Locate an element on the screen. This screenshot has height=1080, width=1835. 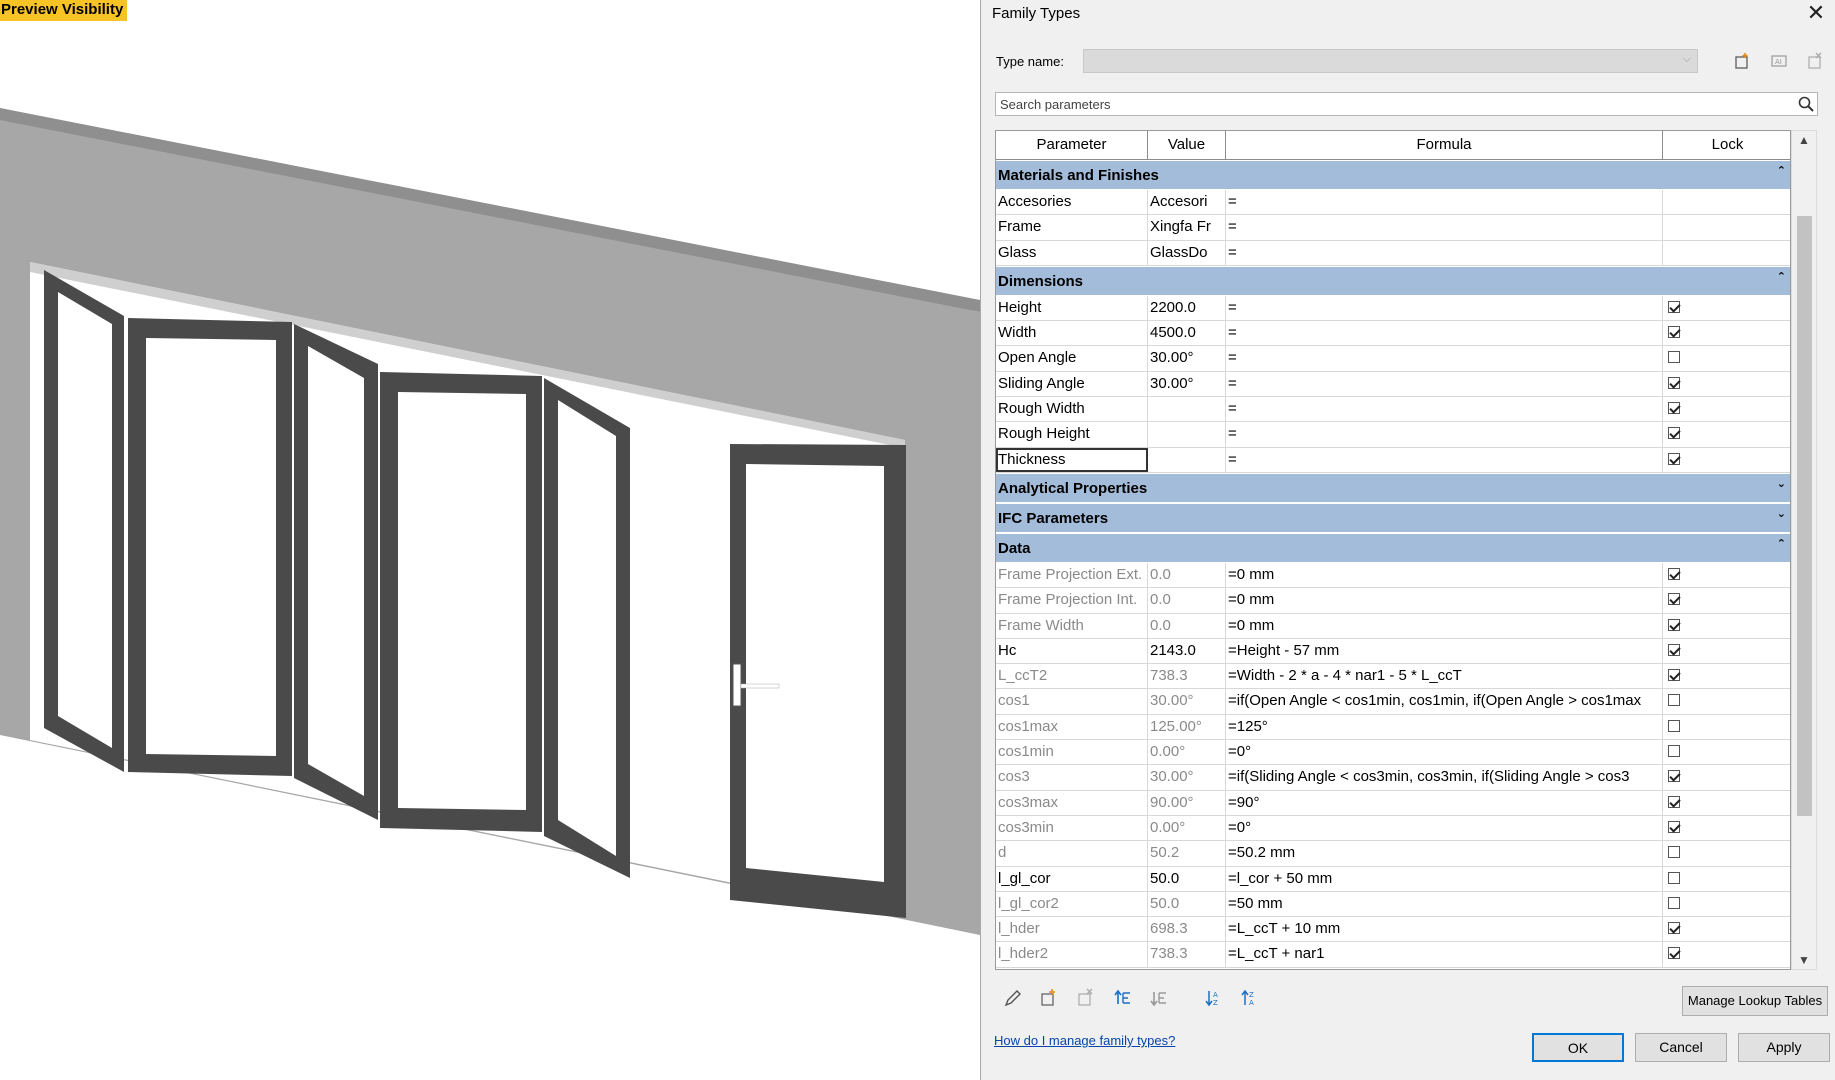
parameter-value-cell: 738.3 is located at coordinates (1187, 954).